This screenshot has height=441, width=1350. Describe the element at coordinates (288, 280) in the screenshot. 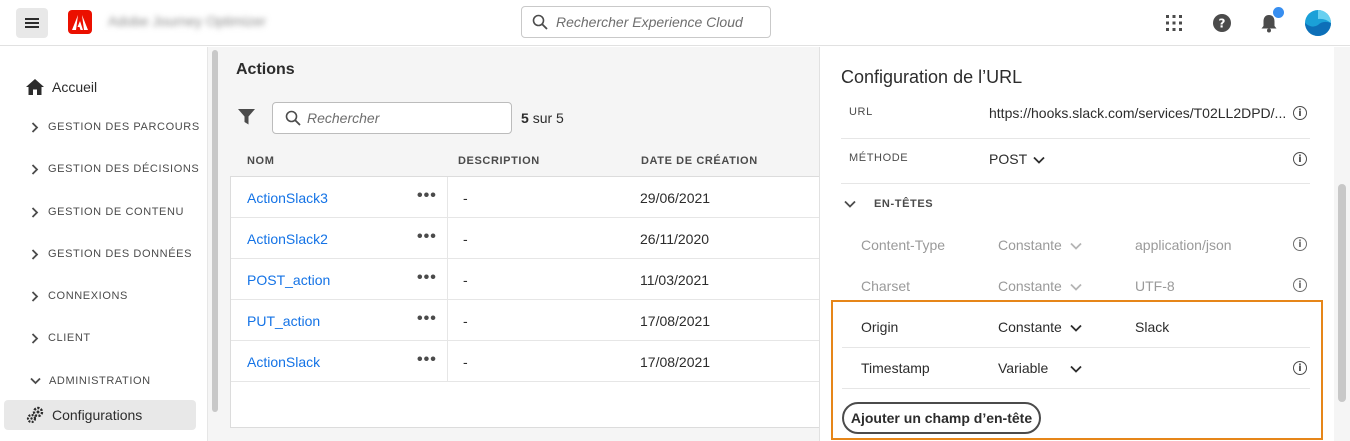

I see `action-name-link: POST_action` at that location.